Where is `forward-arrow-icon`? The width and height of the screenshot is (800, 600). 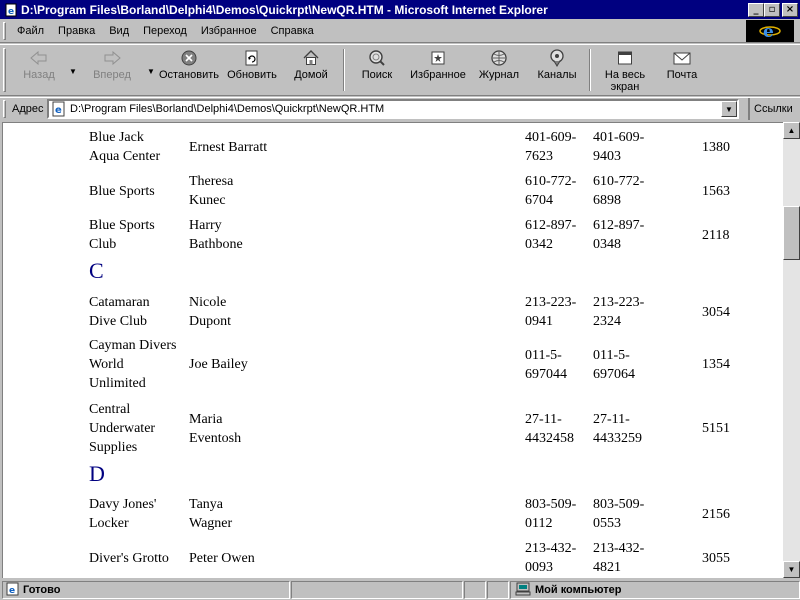
forward-arrow-icon is located at coordinates (112, 58).